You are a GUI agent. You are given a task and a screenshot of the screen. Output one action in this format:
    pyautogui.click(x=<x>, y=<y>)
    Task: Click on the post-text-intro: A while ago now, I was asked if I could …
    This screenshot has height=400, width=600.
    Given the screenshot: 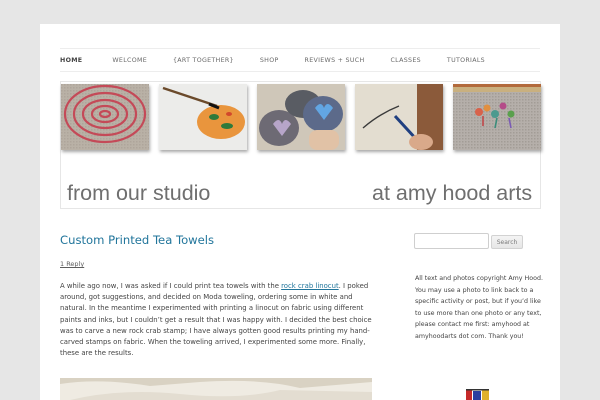 What is the action you would take?
    pyautogui.click(x=171, y=286)
    